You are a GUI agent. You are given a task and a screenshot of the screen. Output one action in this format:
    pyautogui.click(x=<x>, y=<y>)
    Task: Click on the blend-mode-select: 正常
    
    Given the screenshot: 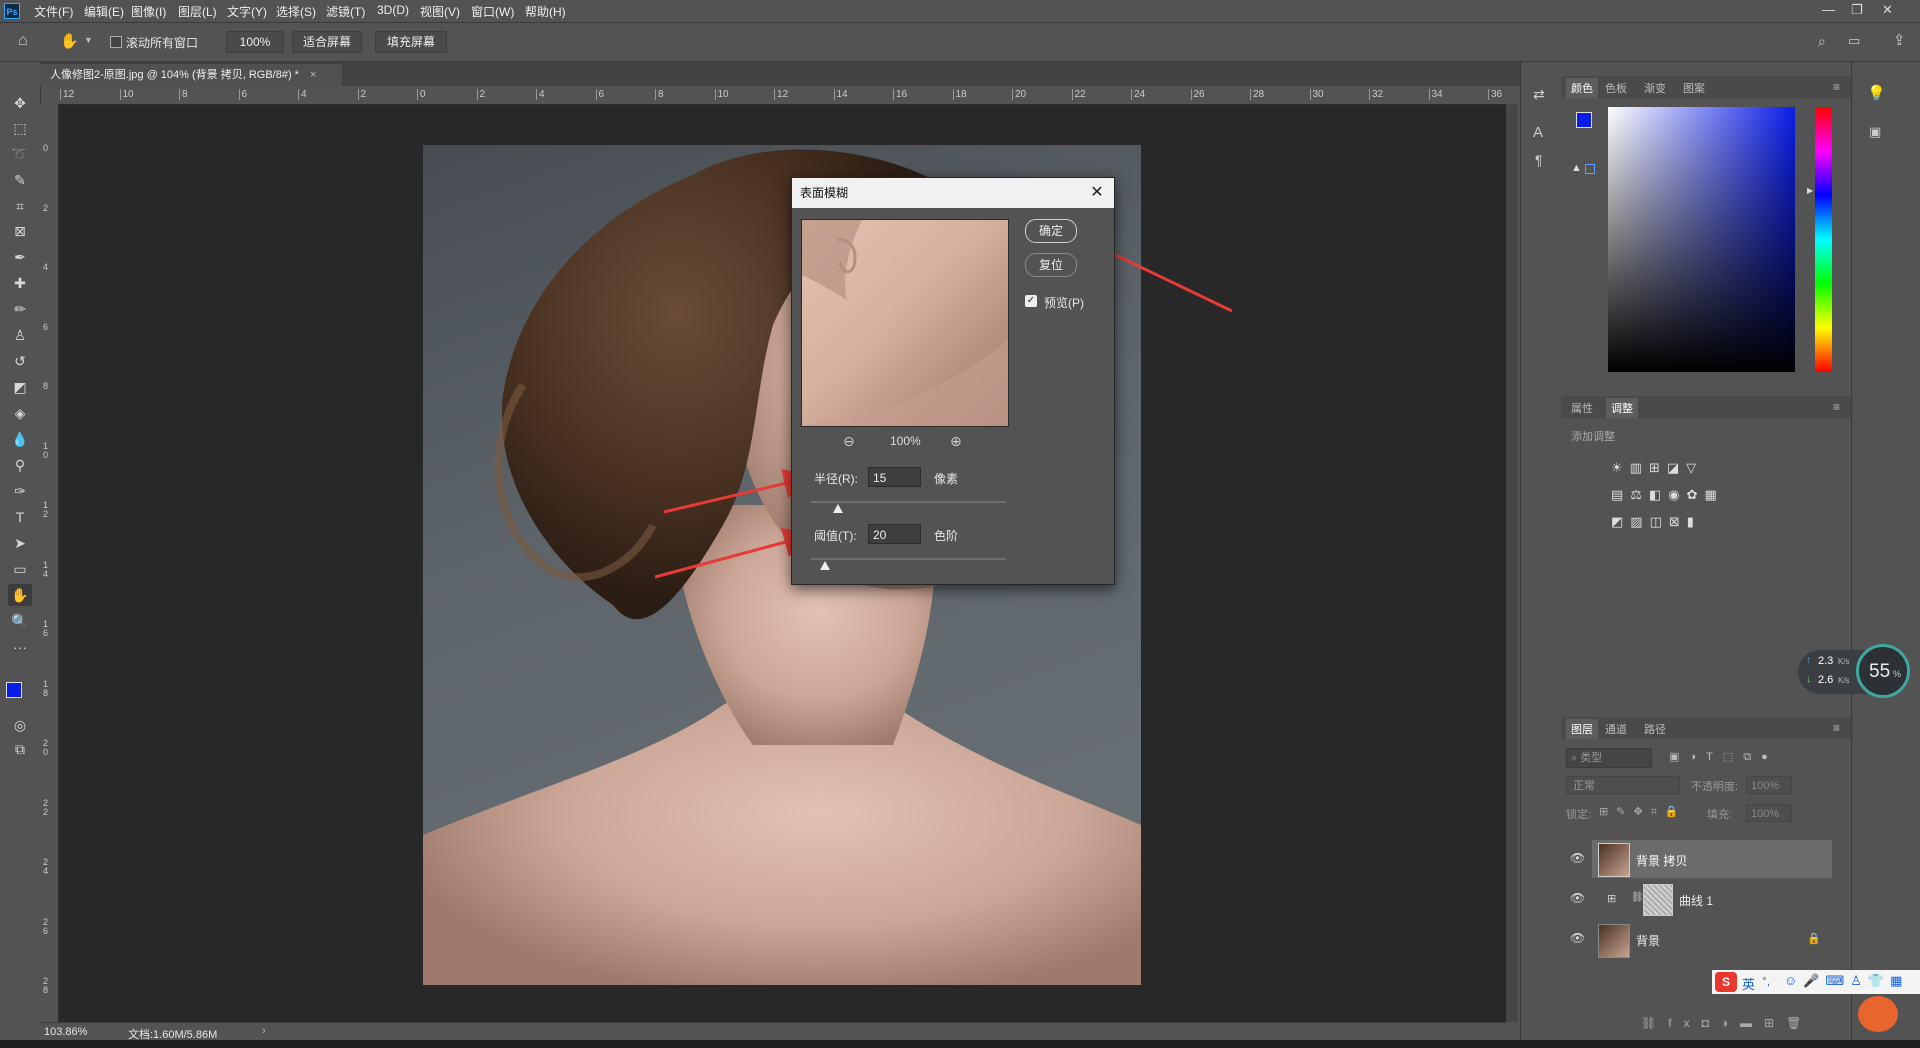 What is the action you would take?
    pyautogui.click(x=1623, y=785)
    